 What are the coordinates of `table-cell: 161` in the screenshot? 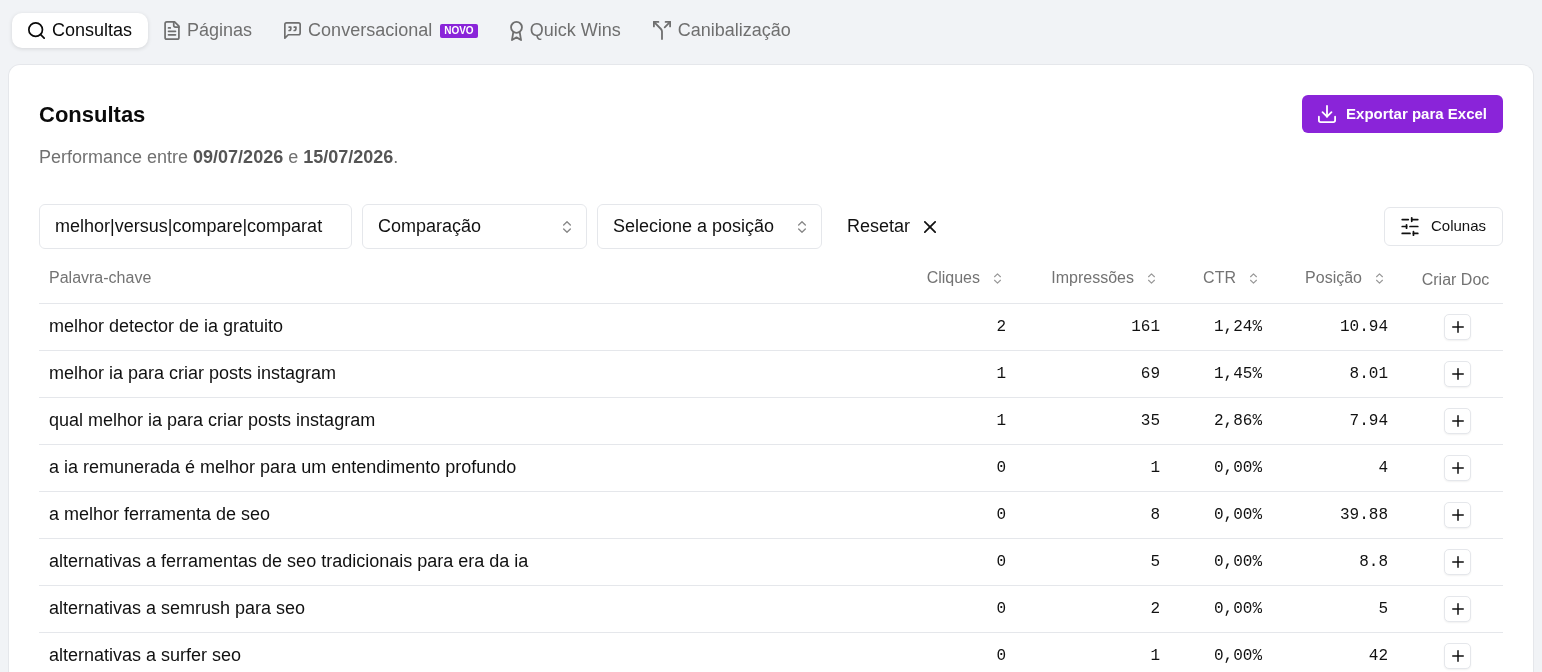 It's located at (1145, 327).